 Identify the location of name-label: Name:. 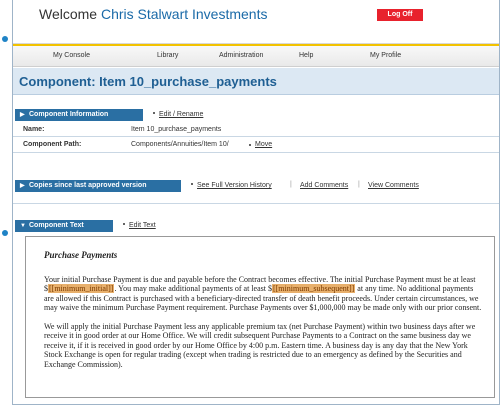
(34, 129).